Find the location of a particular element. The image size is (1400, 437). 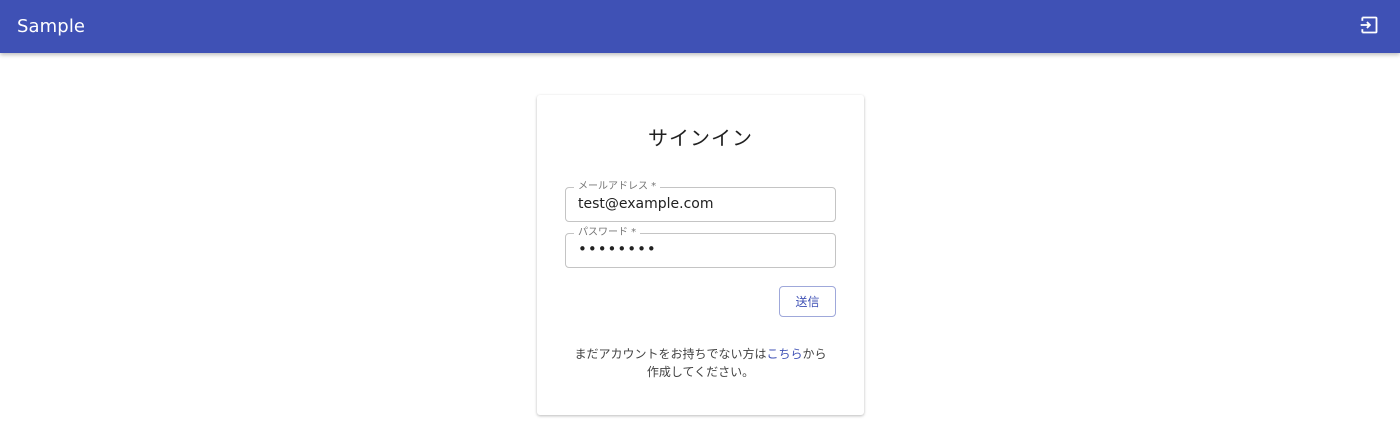

page-title: サインイン is located at coordinates (700, 138).